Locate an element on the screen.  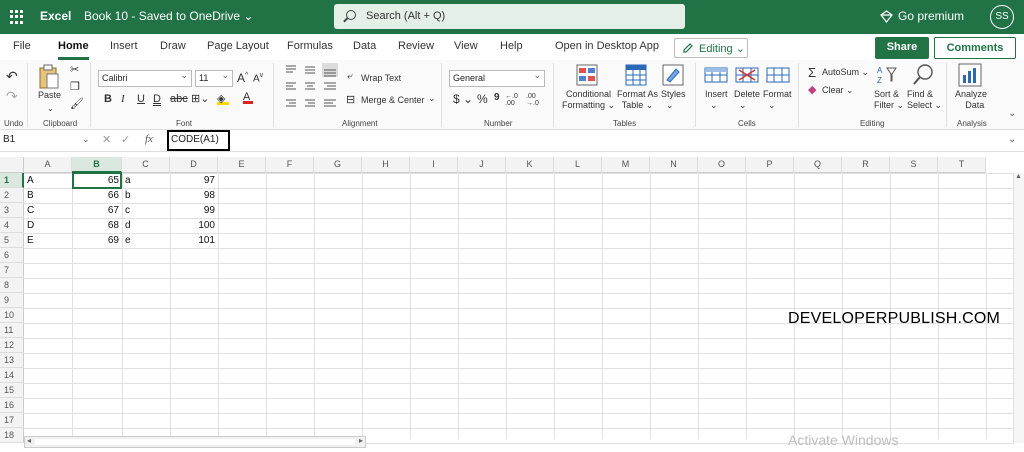
copy-icon: ❐ is located at coordinates (75, 86).